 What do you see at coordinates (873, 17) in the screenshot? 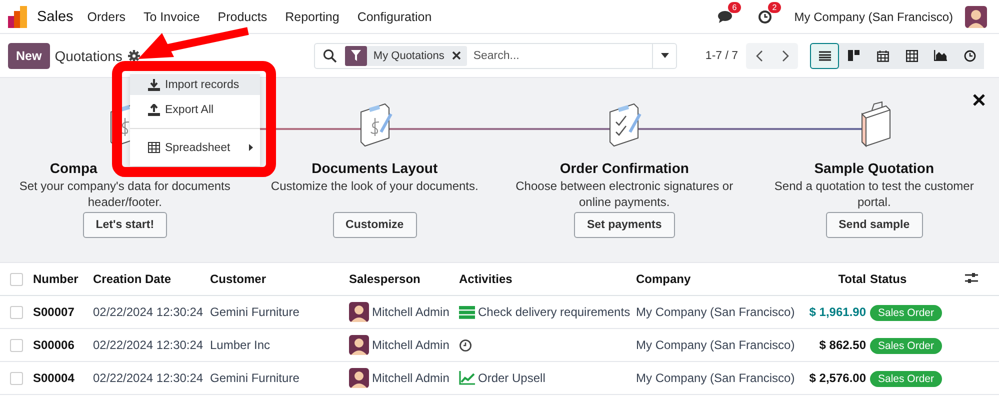
I see `company-switcher: My Company (San Francisco)` at bounding box center [873, 17].